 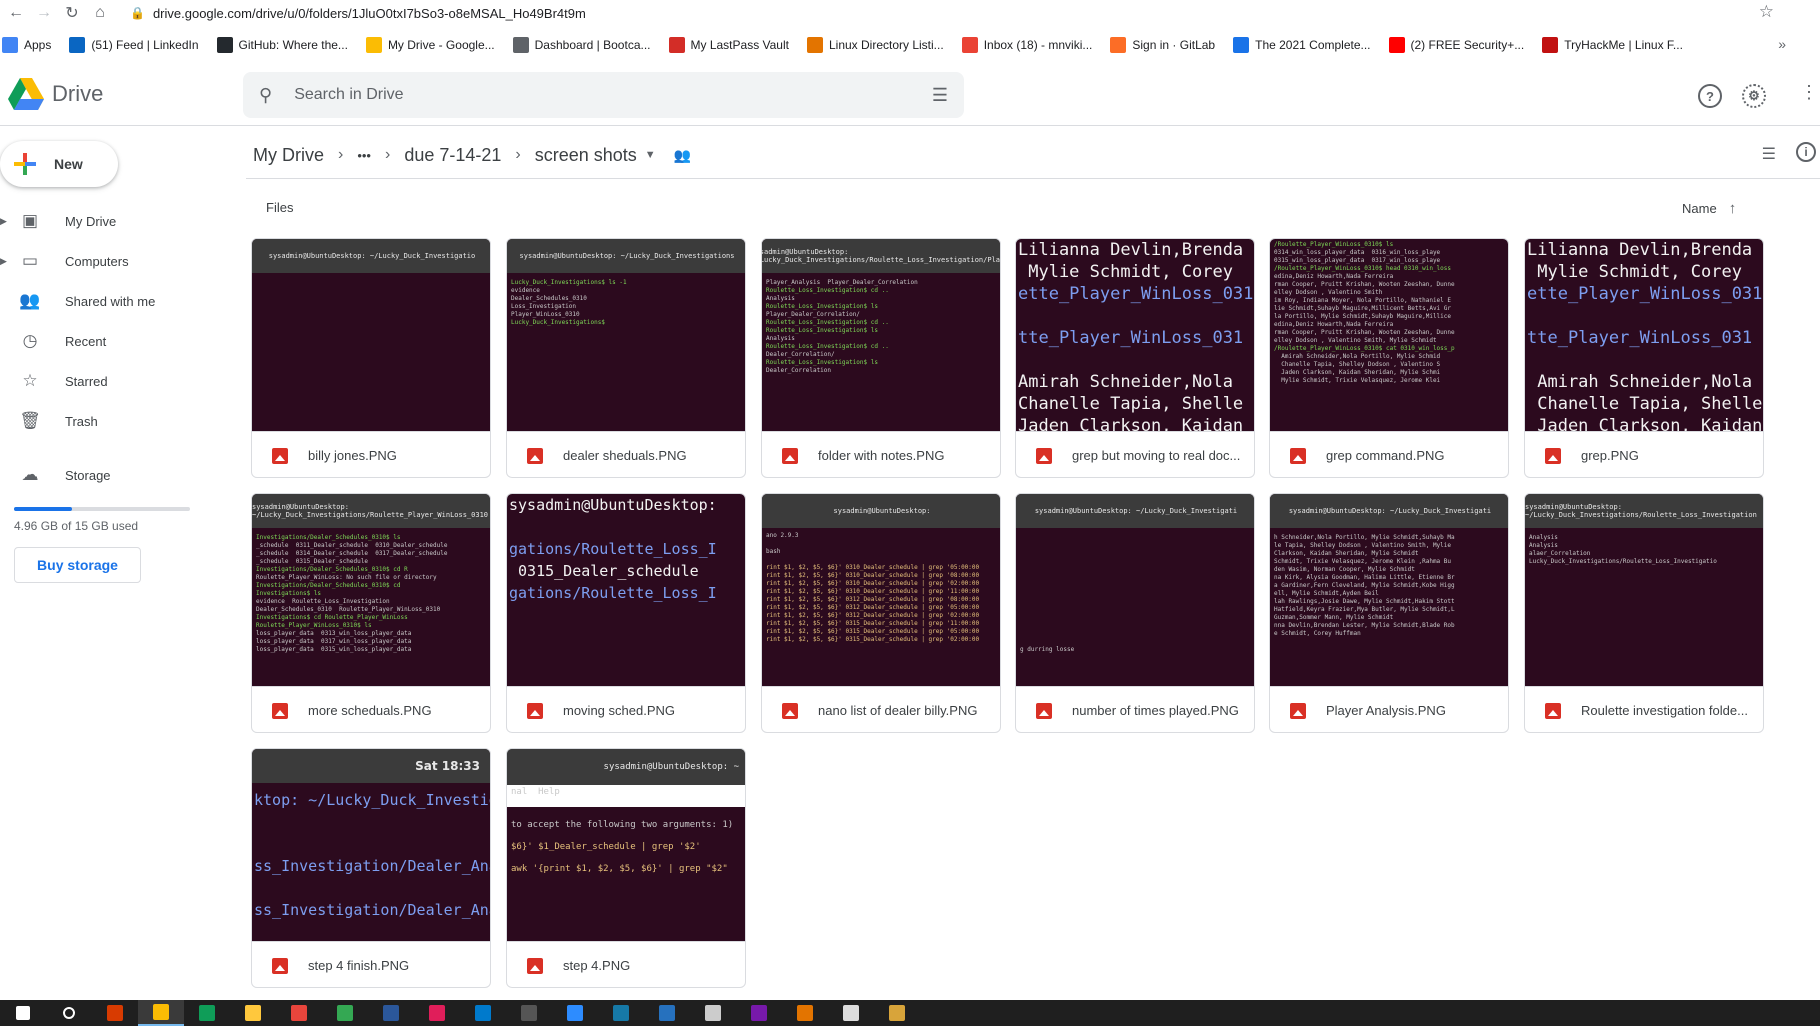 What do you see at coordinates (805, 1013) in the screenshot?
I see `calculator-icon` at bounding box center [805, 1013].